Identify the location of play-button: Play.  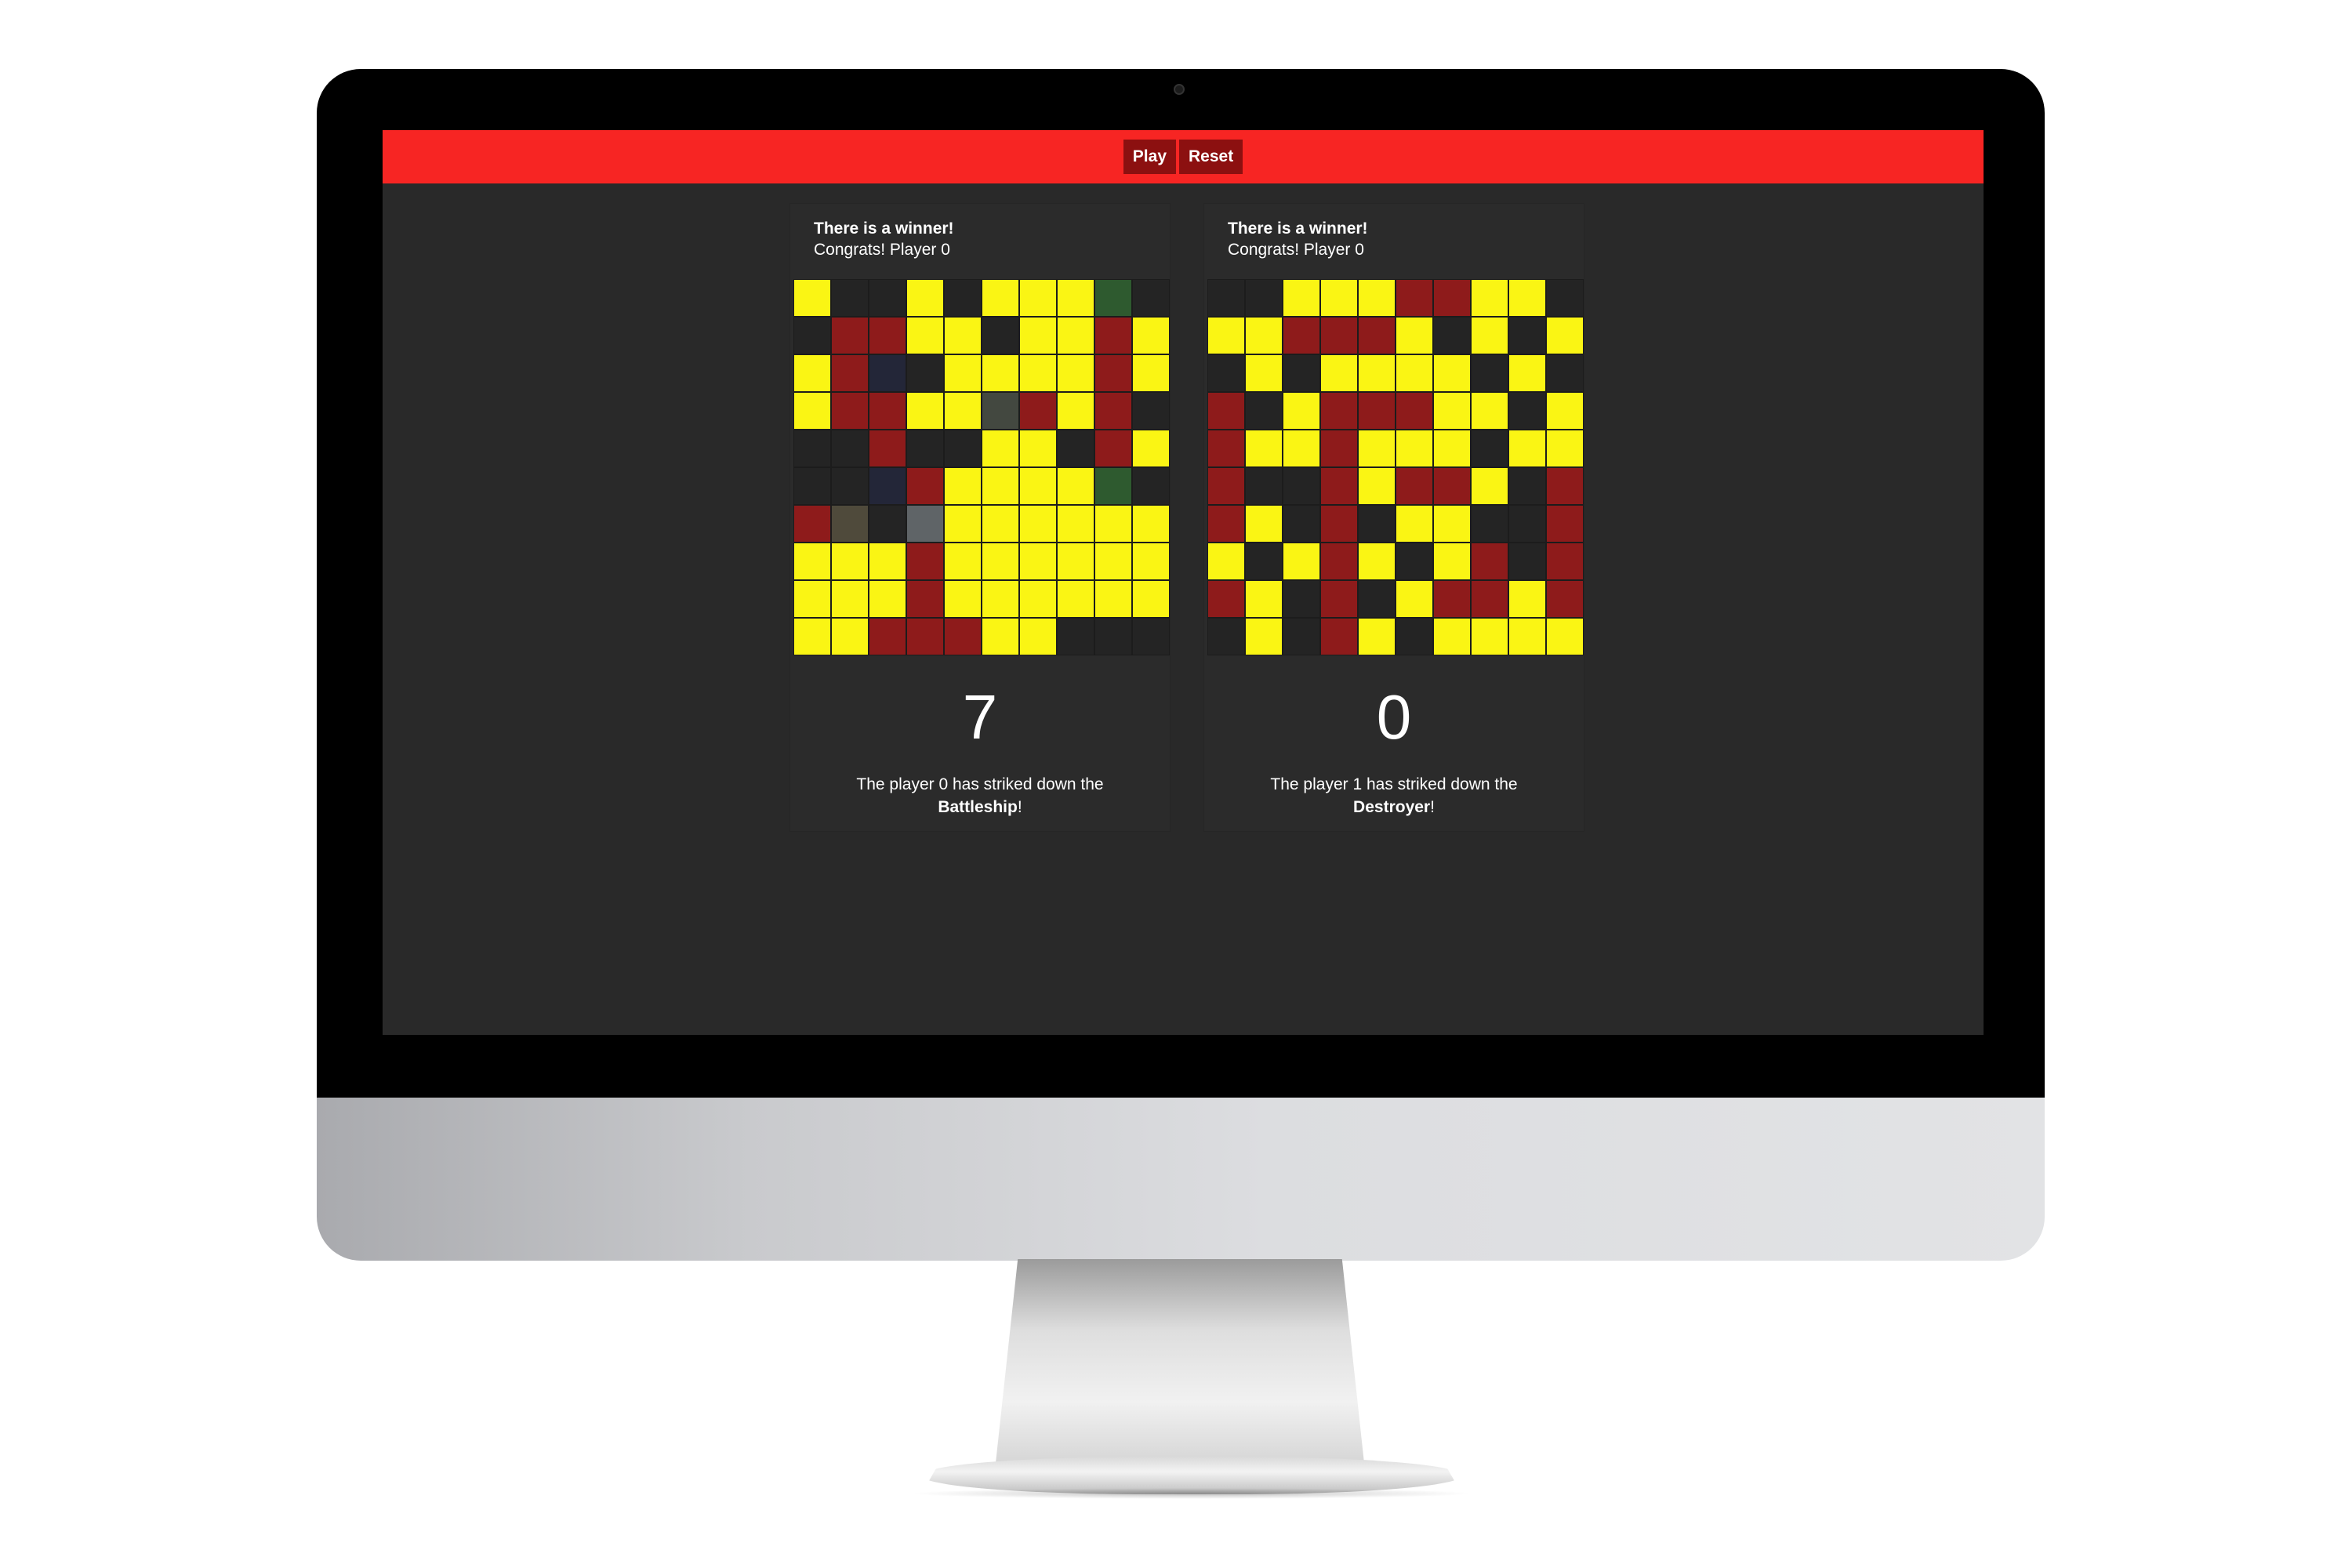
(1149, 157).